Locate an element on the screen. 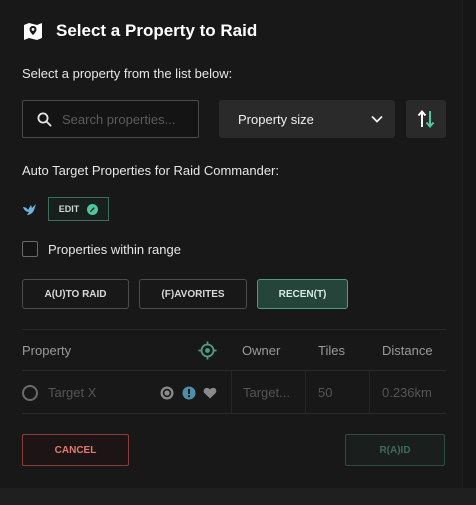 This screenshot has width=476, height=505. search-icon is located at coordinates (44, 119).